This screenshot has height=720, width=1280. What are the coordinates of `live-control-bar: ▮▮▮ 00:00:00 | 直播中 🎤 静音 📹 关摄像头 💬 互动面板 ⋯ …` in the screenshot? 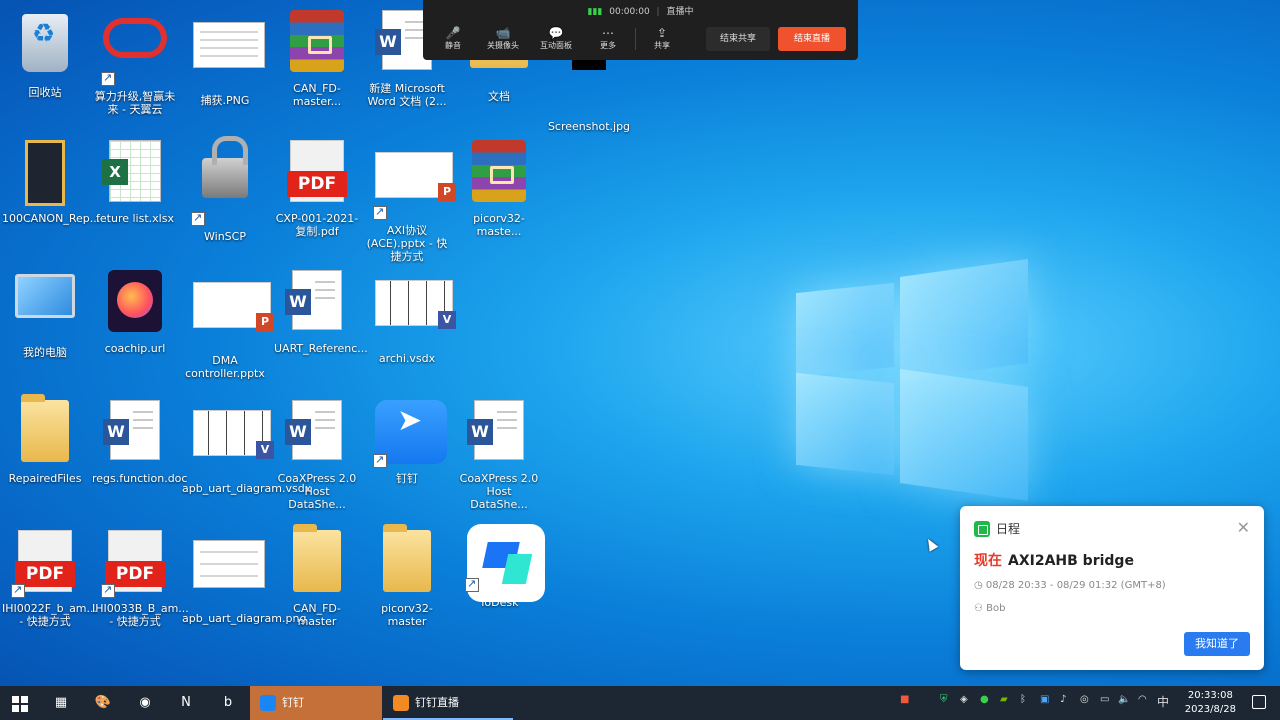 It's located at (640, 30).